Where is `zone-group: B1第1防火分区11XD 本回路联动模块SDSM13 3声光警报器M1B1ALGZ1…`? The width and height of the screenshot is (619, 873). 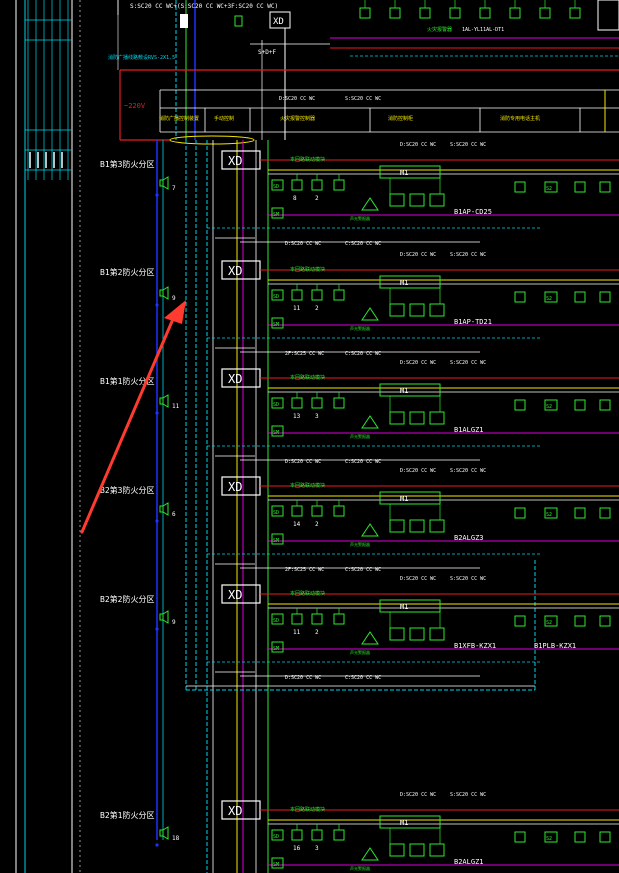
zone-group: B1第1防火分区11XD 本回路联动模块SDSM13 3声光警报器M1B1ALGZ1… is located at coordinates (359, 412).